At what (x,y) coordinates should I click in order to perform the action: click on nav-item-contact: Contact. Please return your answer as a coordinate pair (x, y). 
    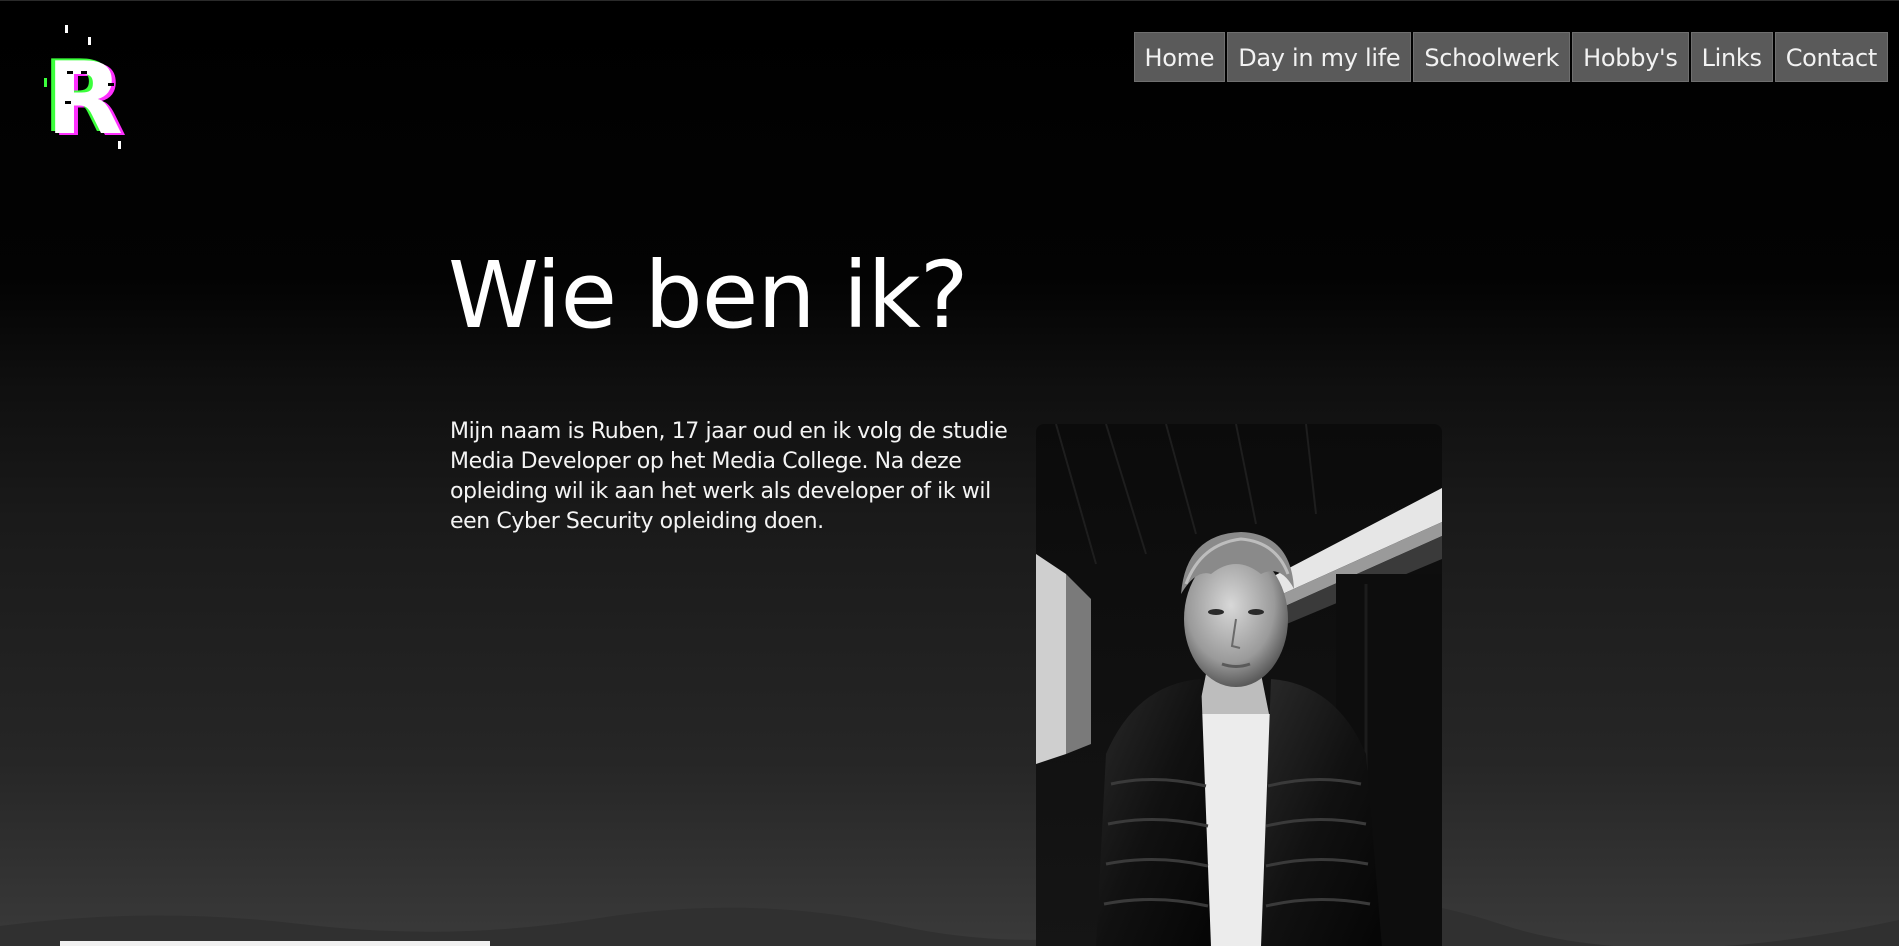
    Looking at the image, I should click on (1831, 57).